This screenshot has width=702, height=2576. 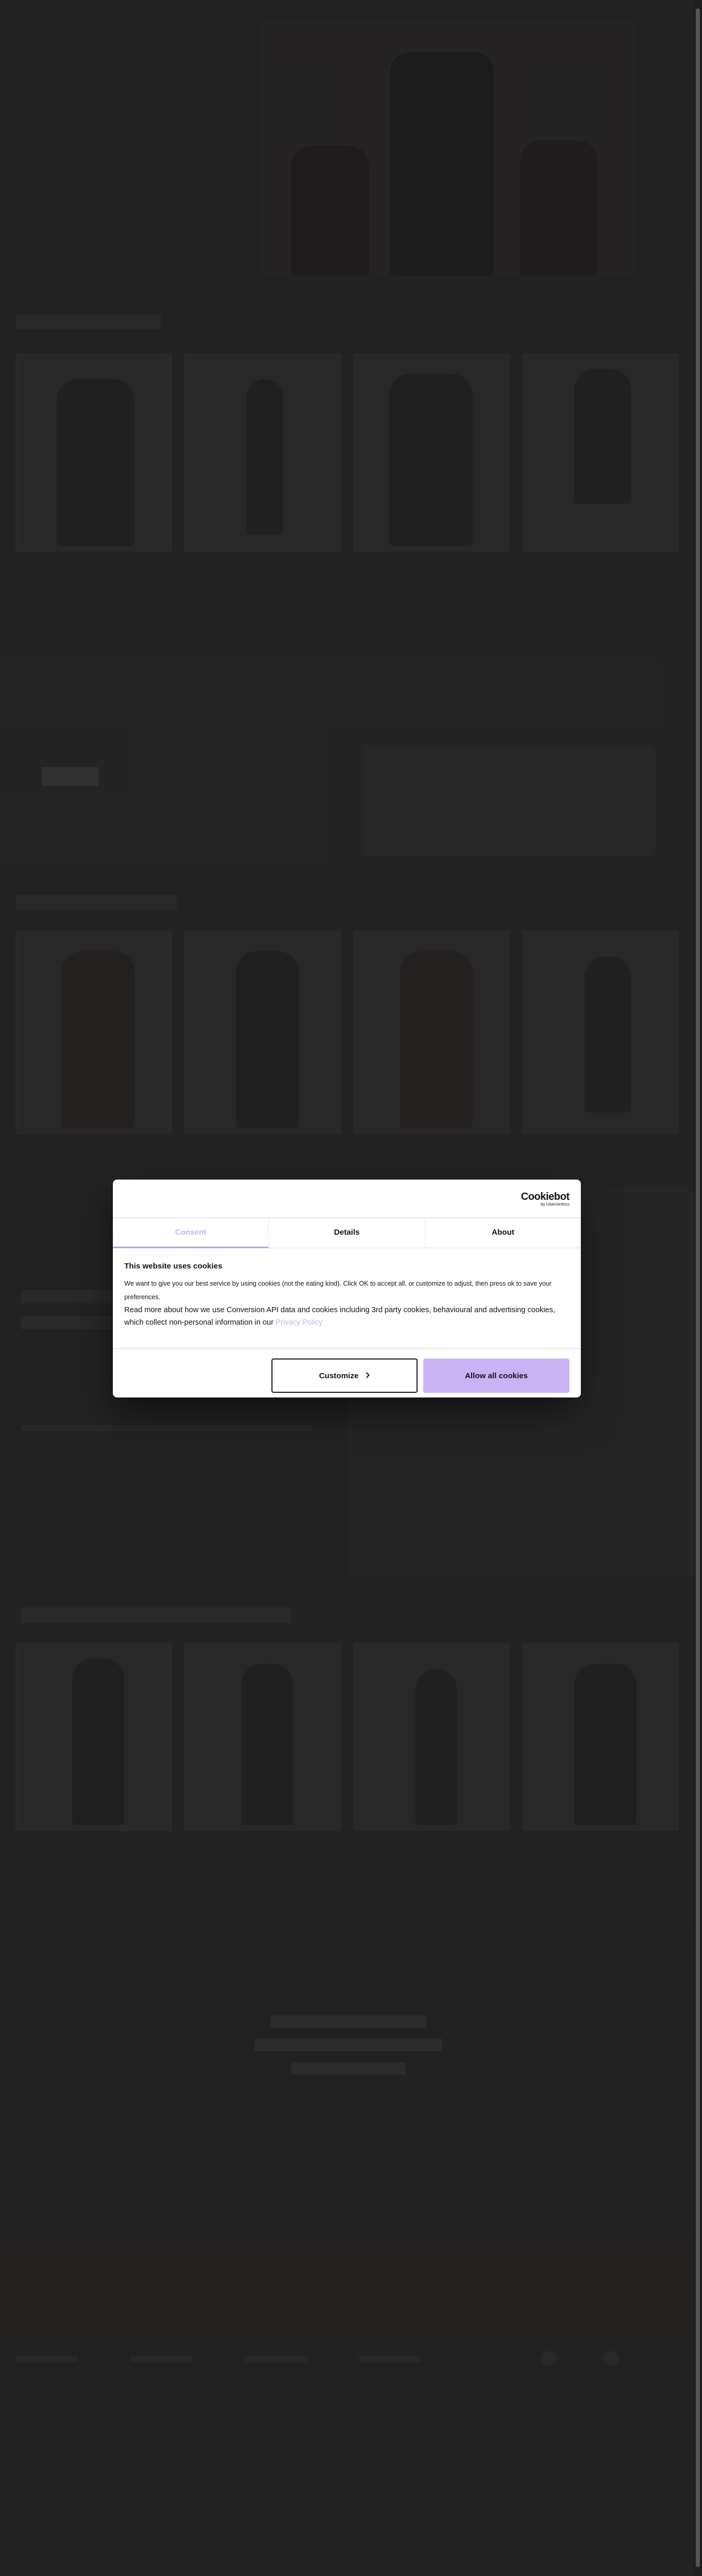 I want to click on page-scrollbar, so click(x=698, y=1288).